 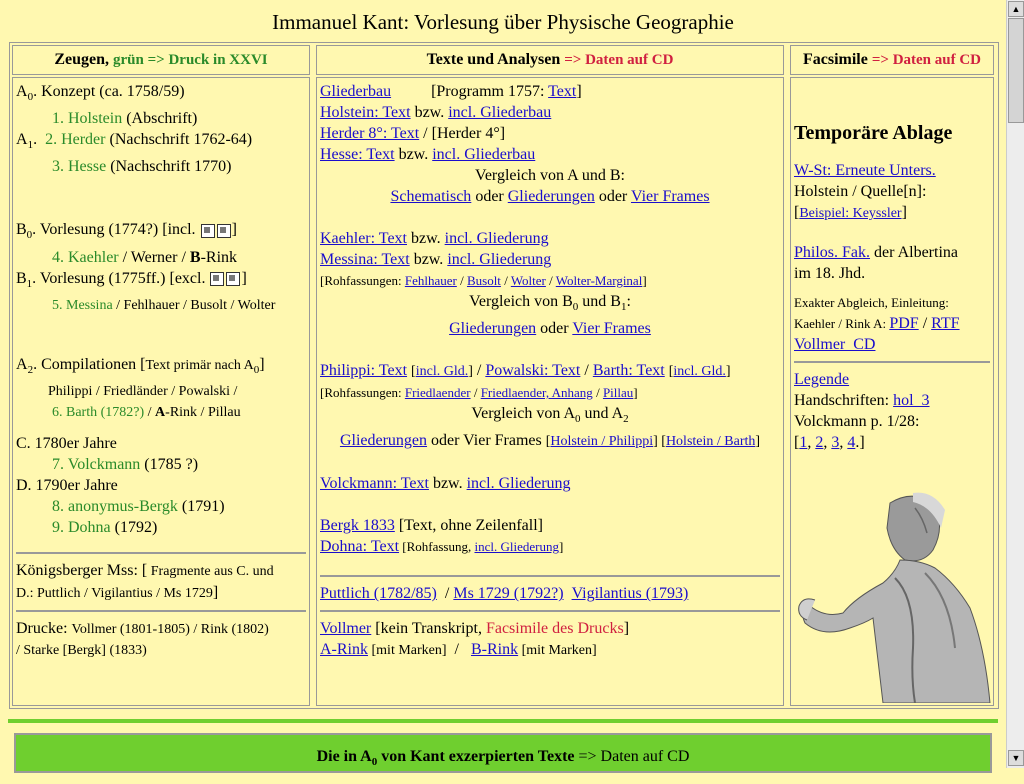 I want to click on friedlaender-link: Friedlaender, so click(x=438, y=392).